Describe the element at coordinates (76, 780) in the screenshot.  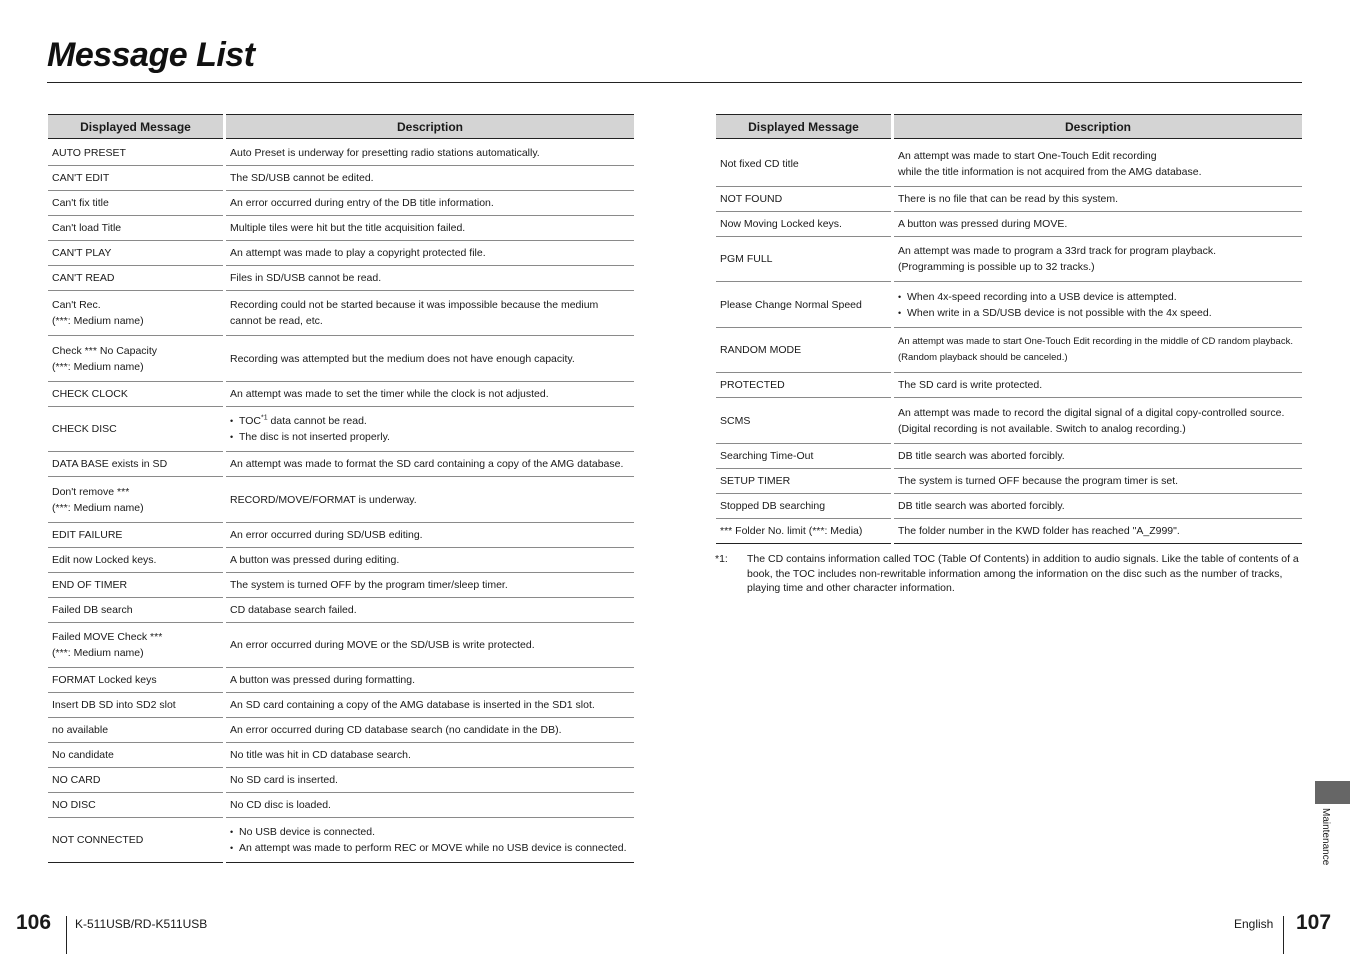
I see `message-line: NO CARD` at that location.